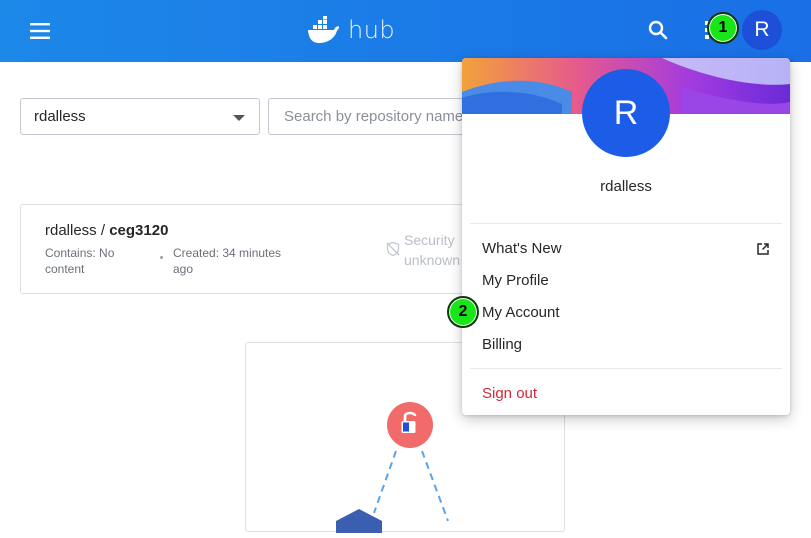 The width and height of the screenshot is (811, 538). Describe the element at coordinates (372, 30) in the screenshot. I see `logo-text: hub` at that location.